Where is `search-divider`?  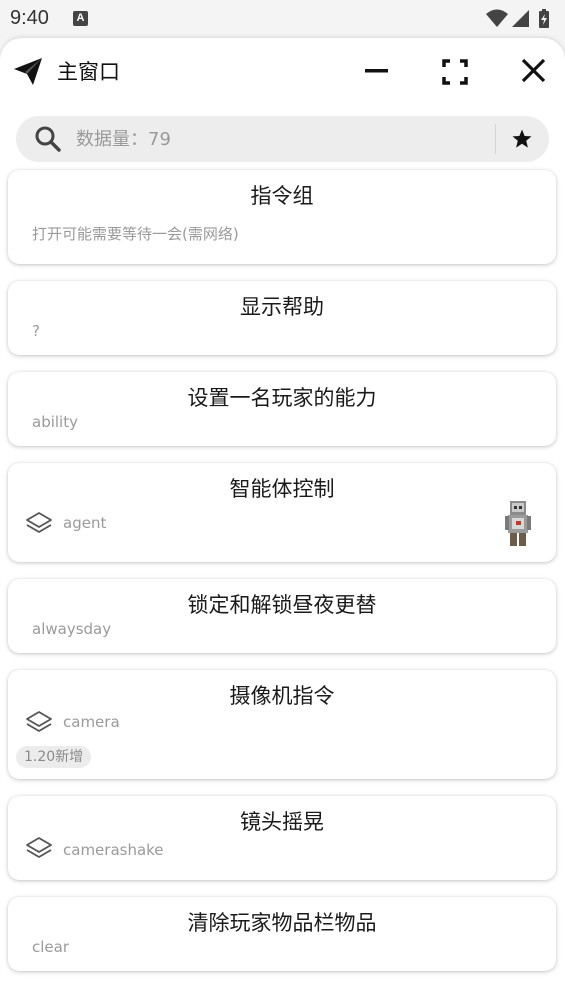
search-divider is located at coordinates (495, 139).